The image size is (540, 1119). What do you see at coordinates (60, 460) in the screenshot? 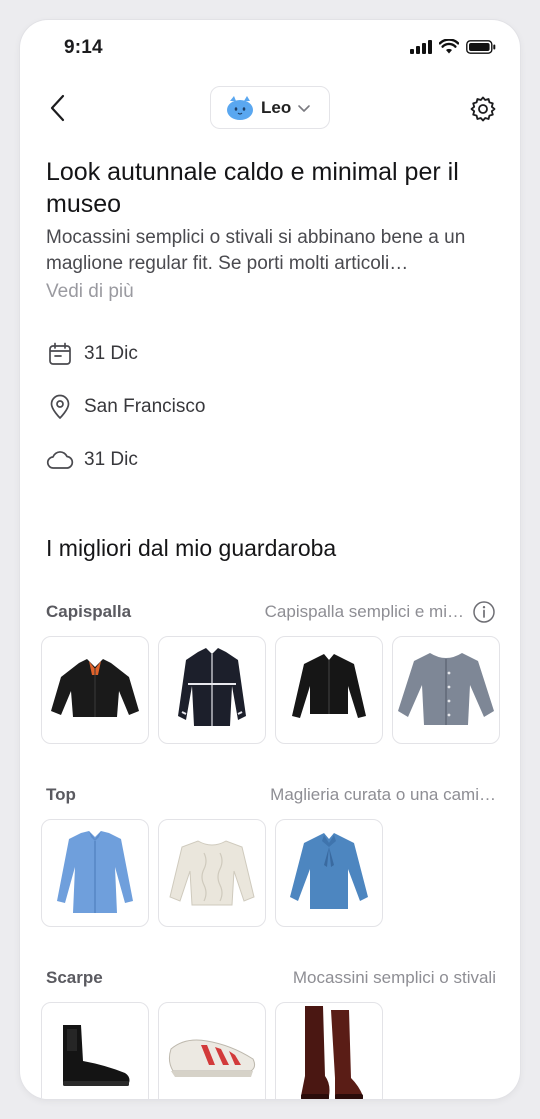
I see `cloud-icon` at bounding box center [60, 460].